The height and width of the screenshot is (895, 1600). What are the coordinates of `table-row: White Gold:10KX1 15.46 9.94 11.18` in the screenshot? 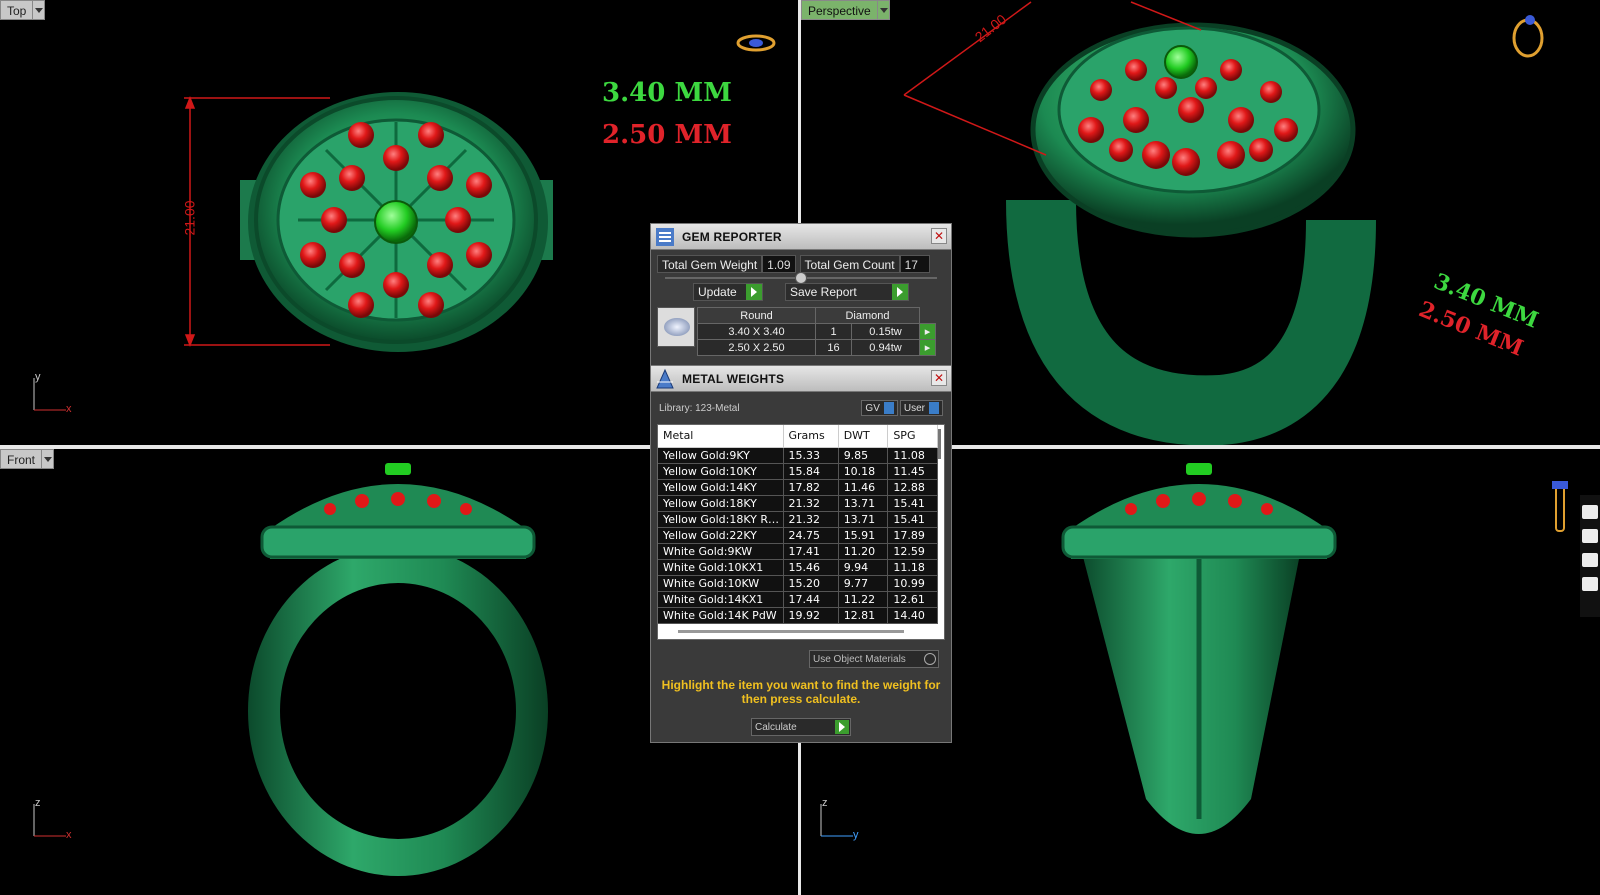 It's located at (798, 567).